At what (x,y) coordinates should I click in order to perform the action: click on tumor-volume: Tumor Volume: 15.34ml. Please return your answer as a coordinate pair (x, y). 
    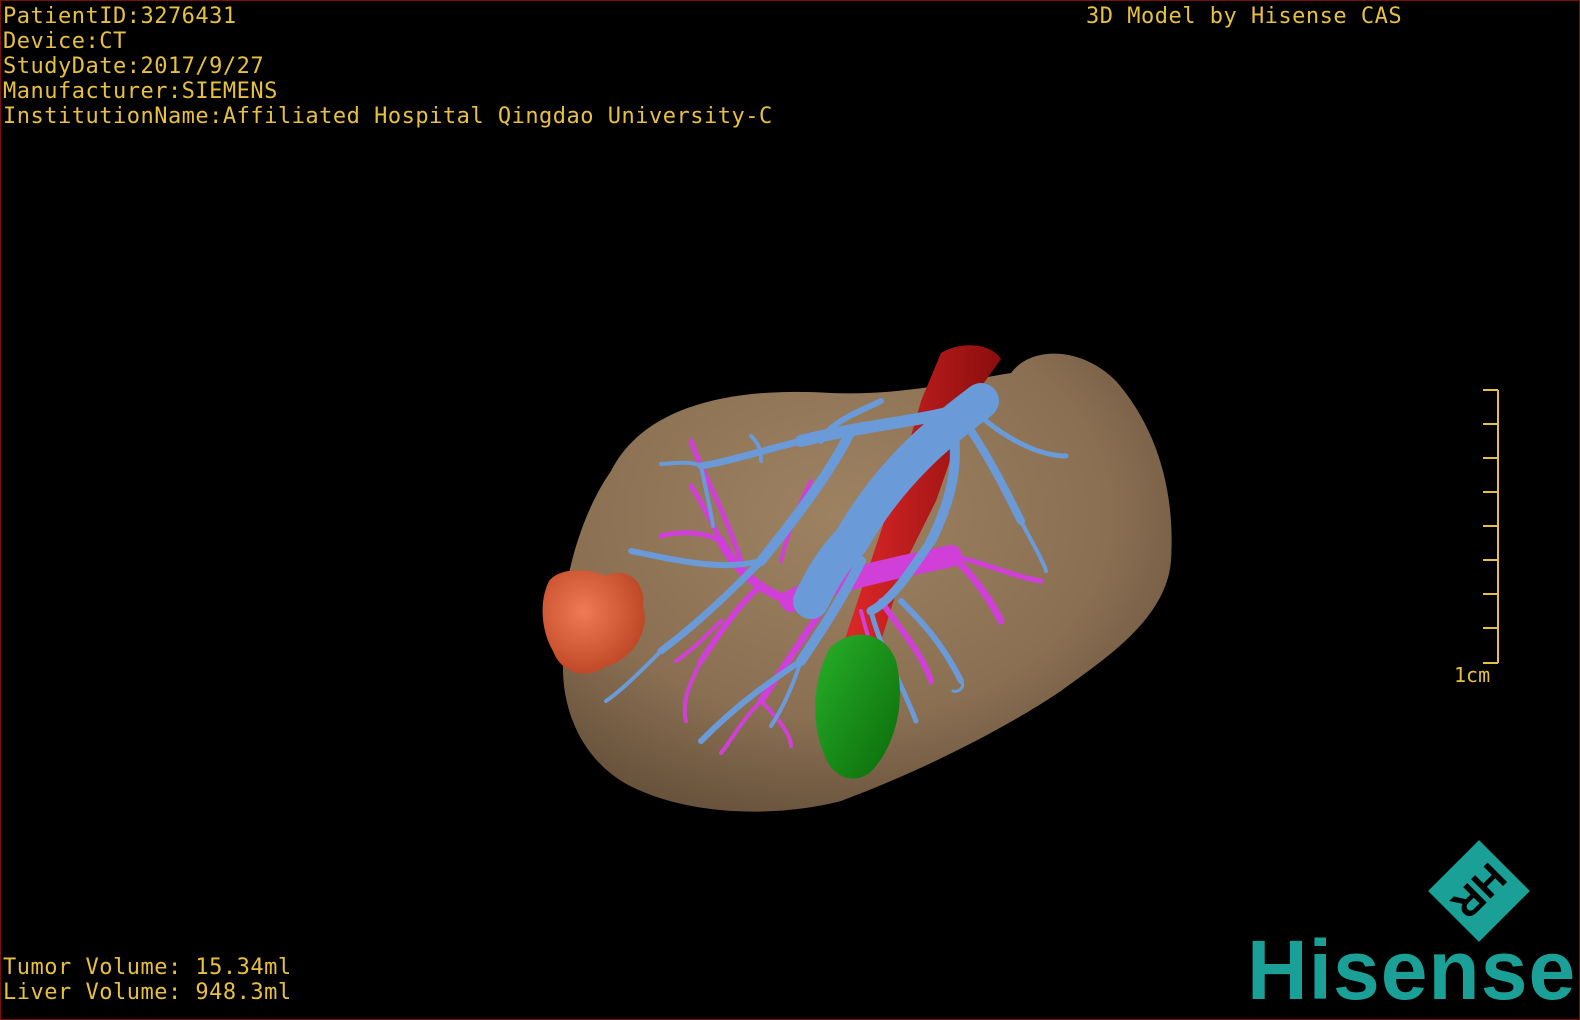
    Looking at the image, I should click on (147, 967).